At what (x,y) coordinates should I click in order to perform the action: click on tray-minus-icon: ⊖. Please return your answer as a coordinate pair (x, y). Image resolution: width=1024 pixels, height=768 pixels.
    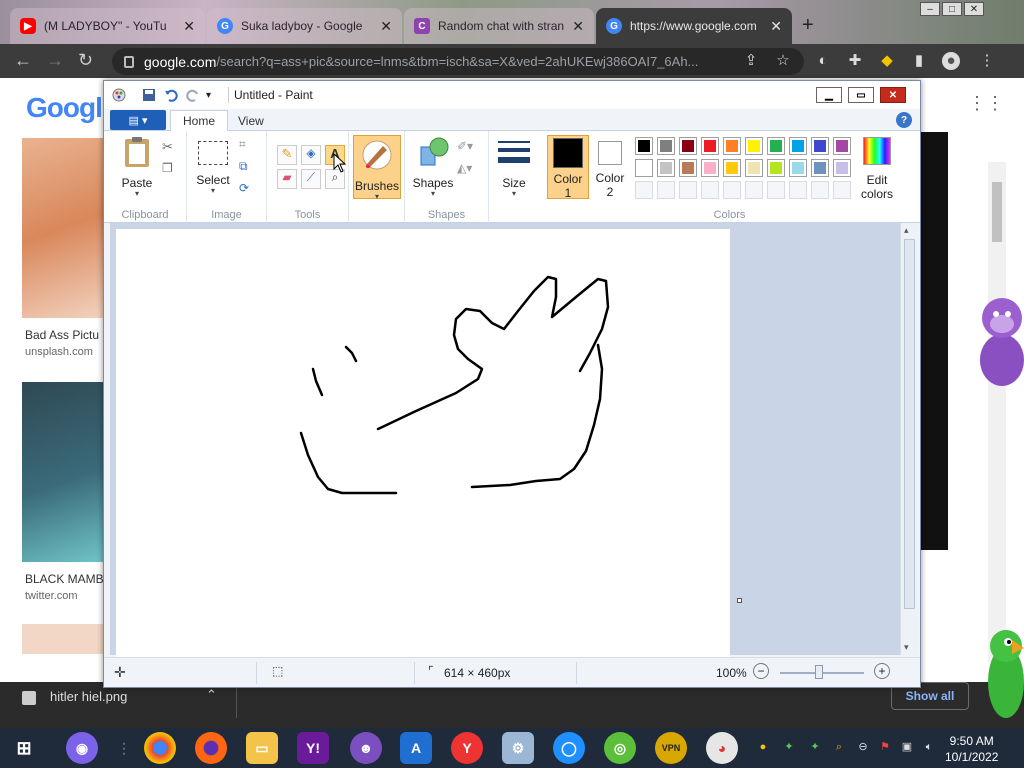
    Looking at the image, I should click on (863, 747).